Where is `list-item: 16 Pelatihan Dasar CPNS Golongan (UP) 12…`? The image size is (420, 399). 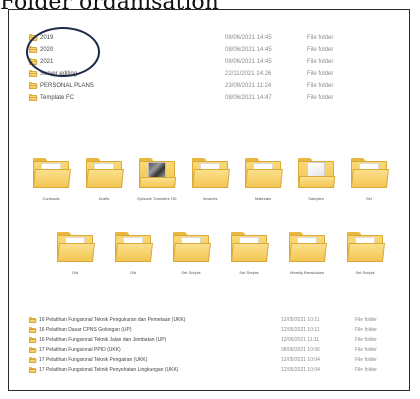
list-item: 16 Pelatihan Dasar CPNS Golongan (UP) 12… is located at coordinates (211, 330).